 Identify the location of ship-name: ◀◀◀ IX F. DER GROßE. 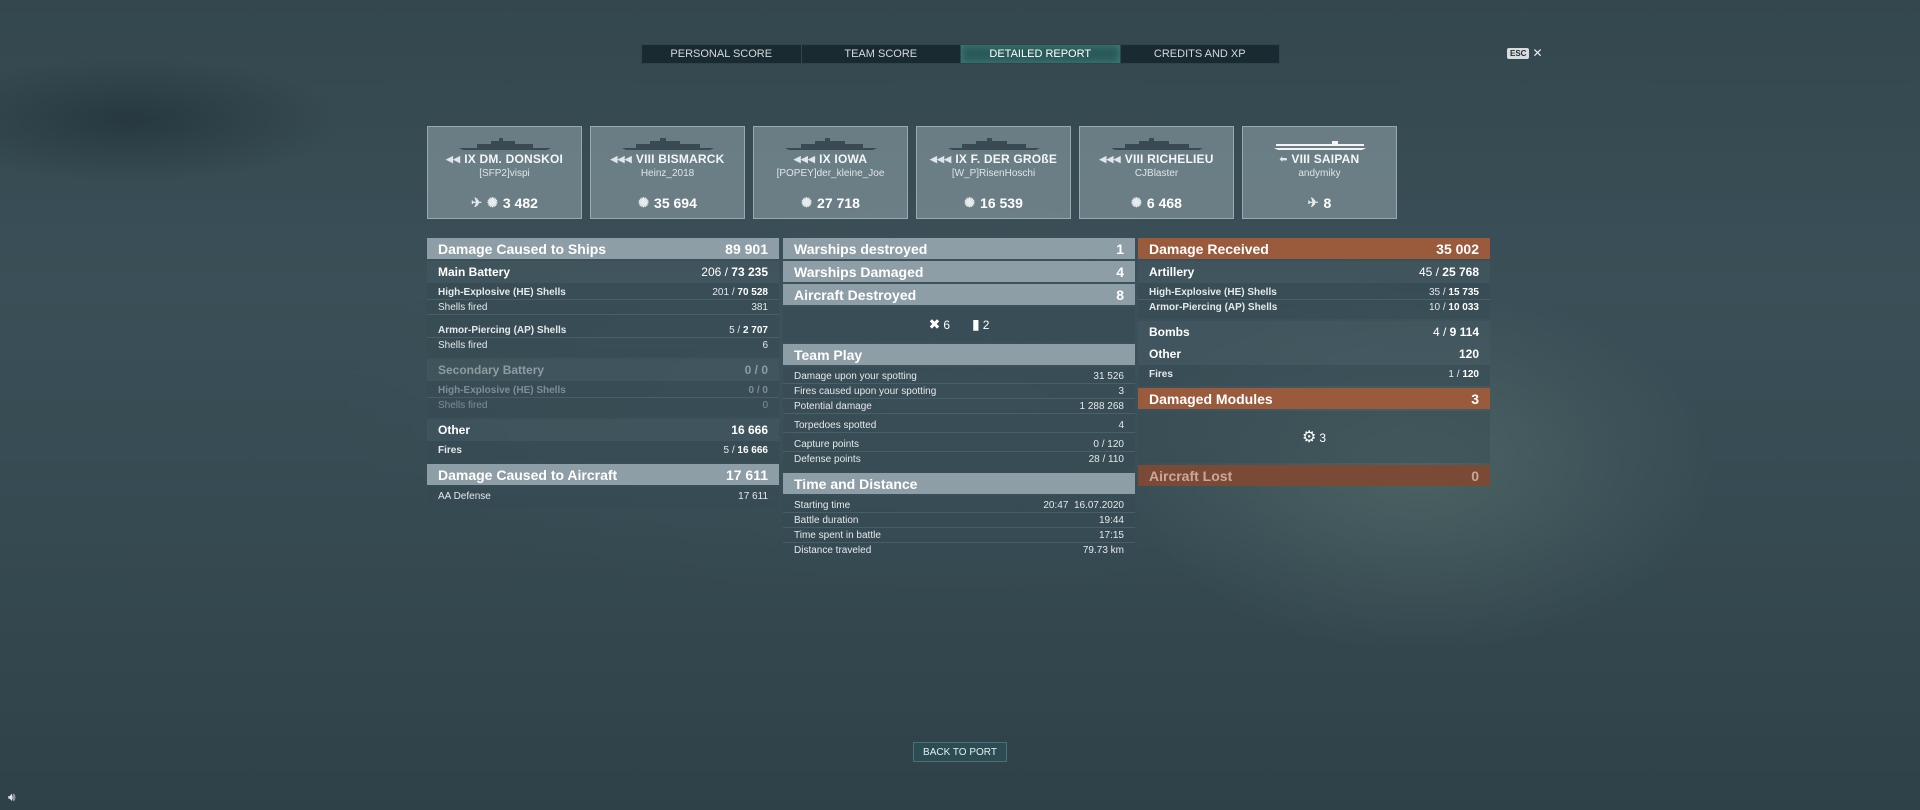
(993, 159).